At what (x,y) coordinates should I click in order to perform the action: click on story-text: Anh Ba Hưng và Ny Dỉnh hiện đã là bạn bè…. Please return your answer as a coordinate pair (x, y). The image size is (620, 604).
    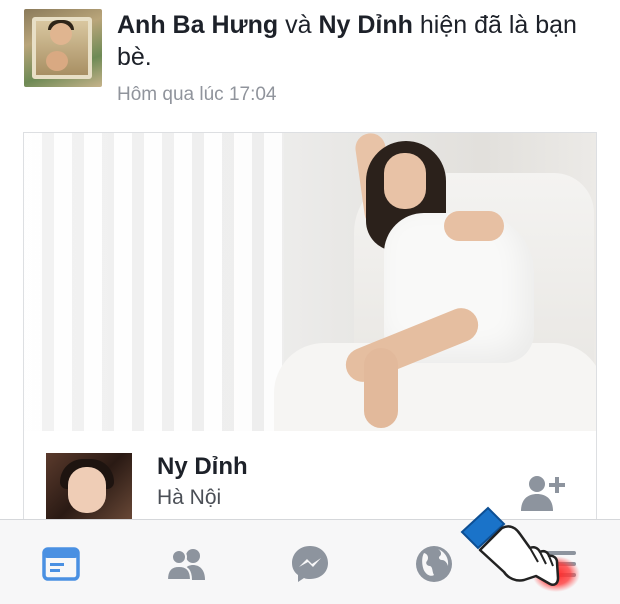
    Looking at the image, I should click on (357, 41).